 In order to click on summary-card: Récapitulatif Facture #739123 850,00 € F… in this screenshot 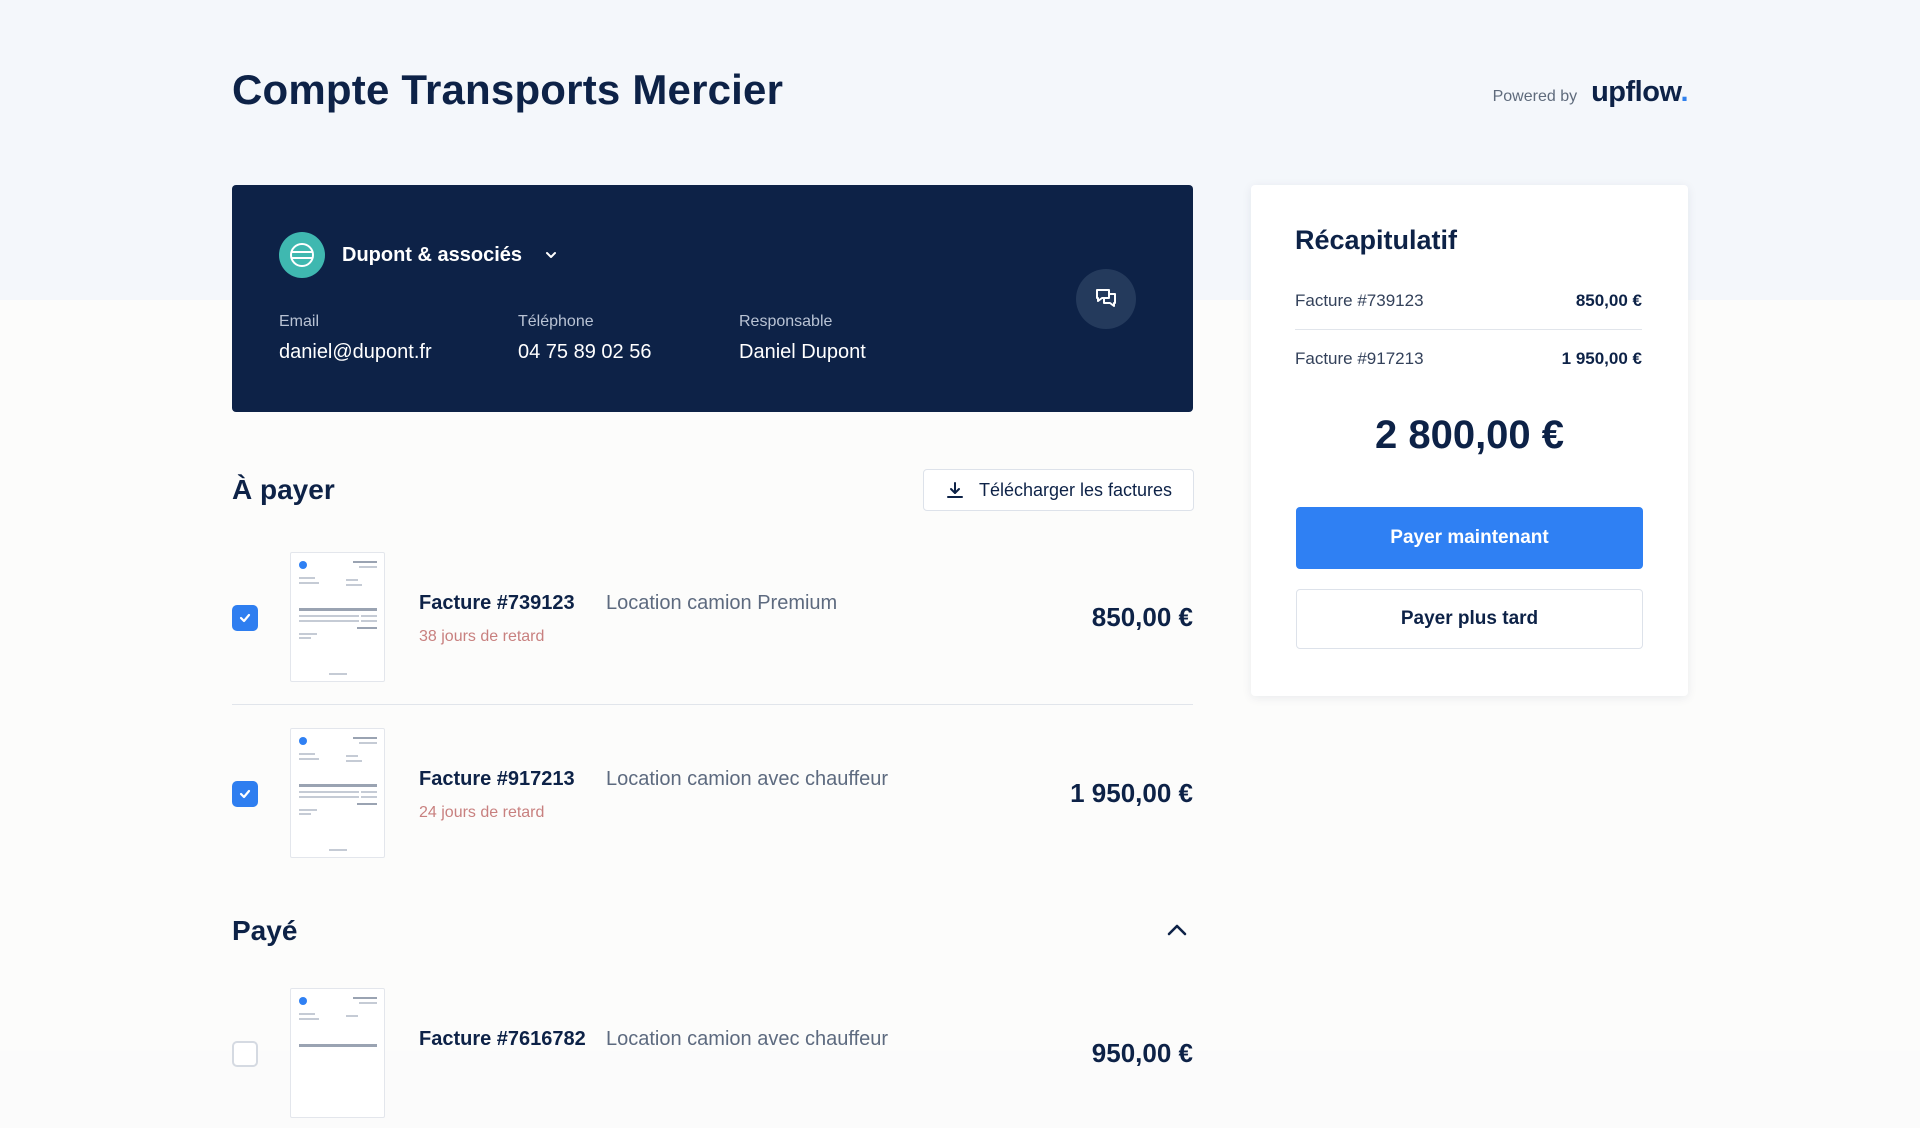, I will do `click(1469, 440)`.